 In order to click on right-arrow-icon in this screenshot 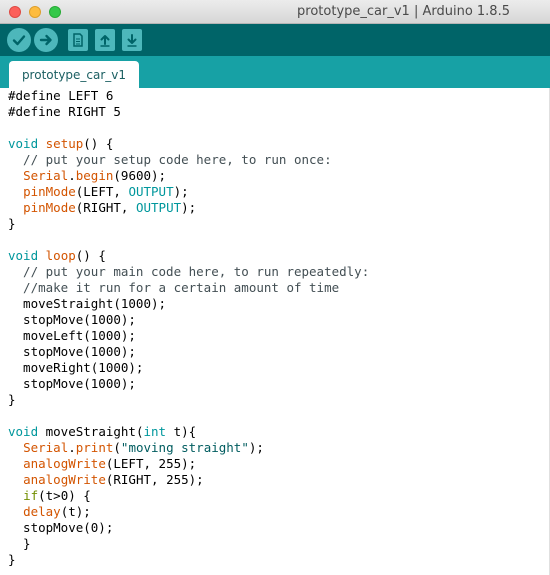, I will do `click(45, 40)`.